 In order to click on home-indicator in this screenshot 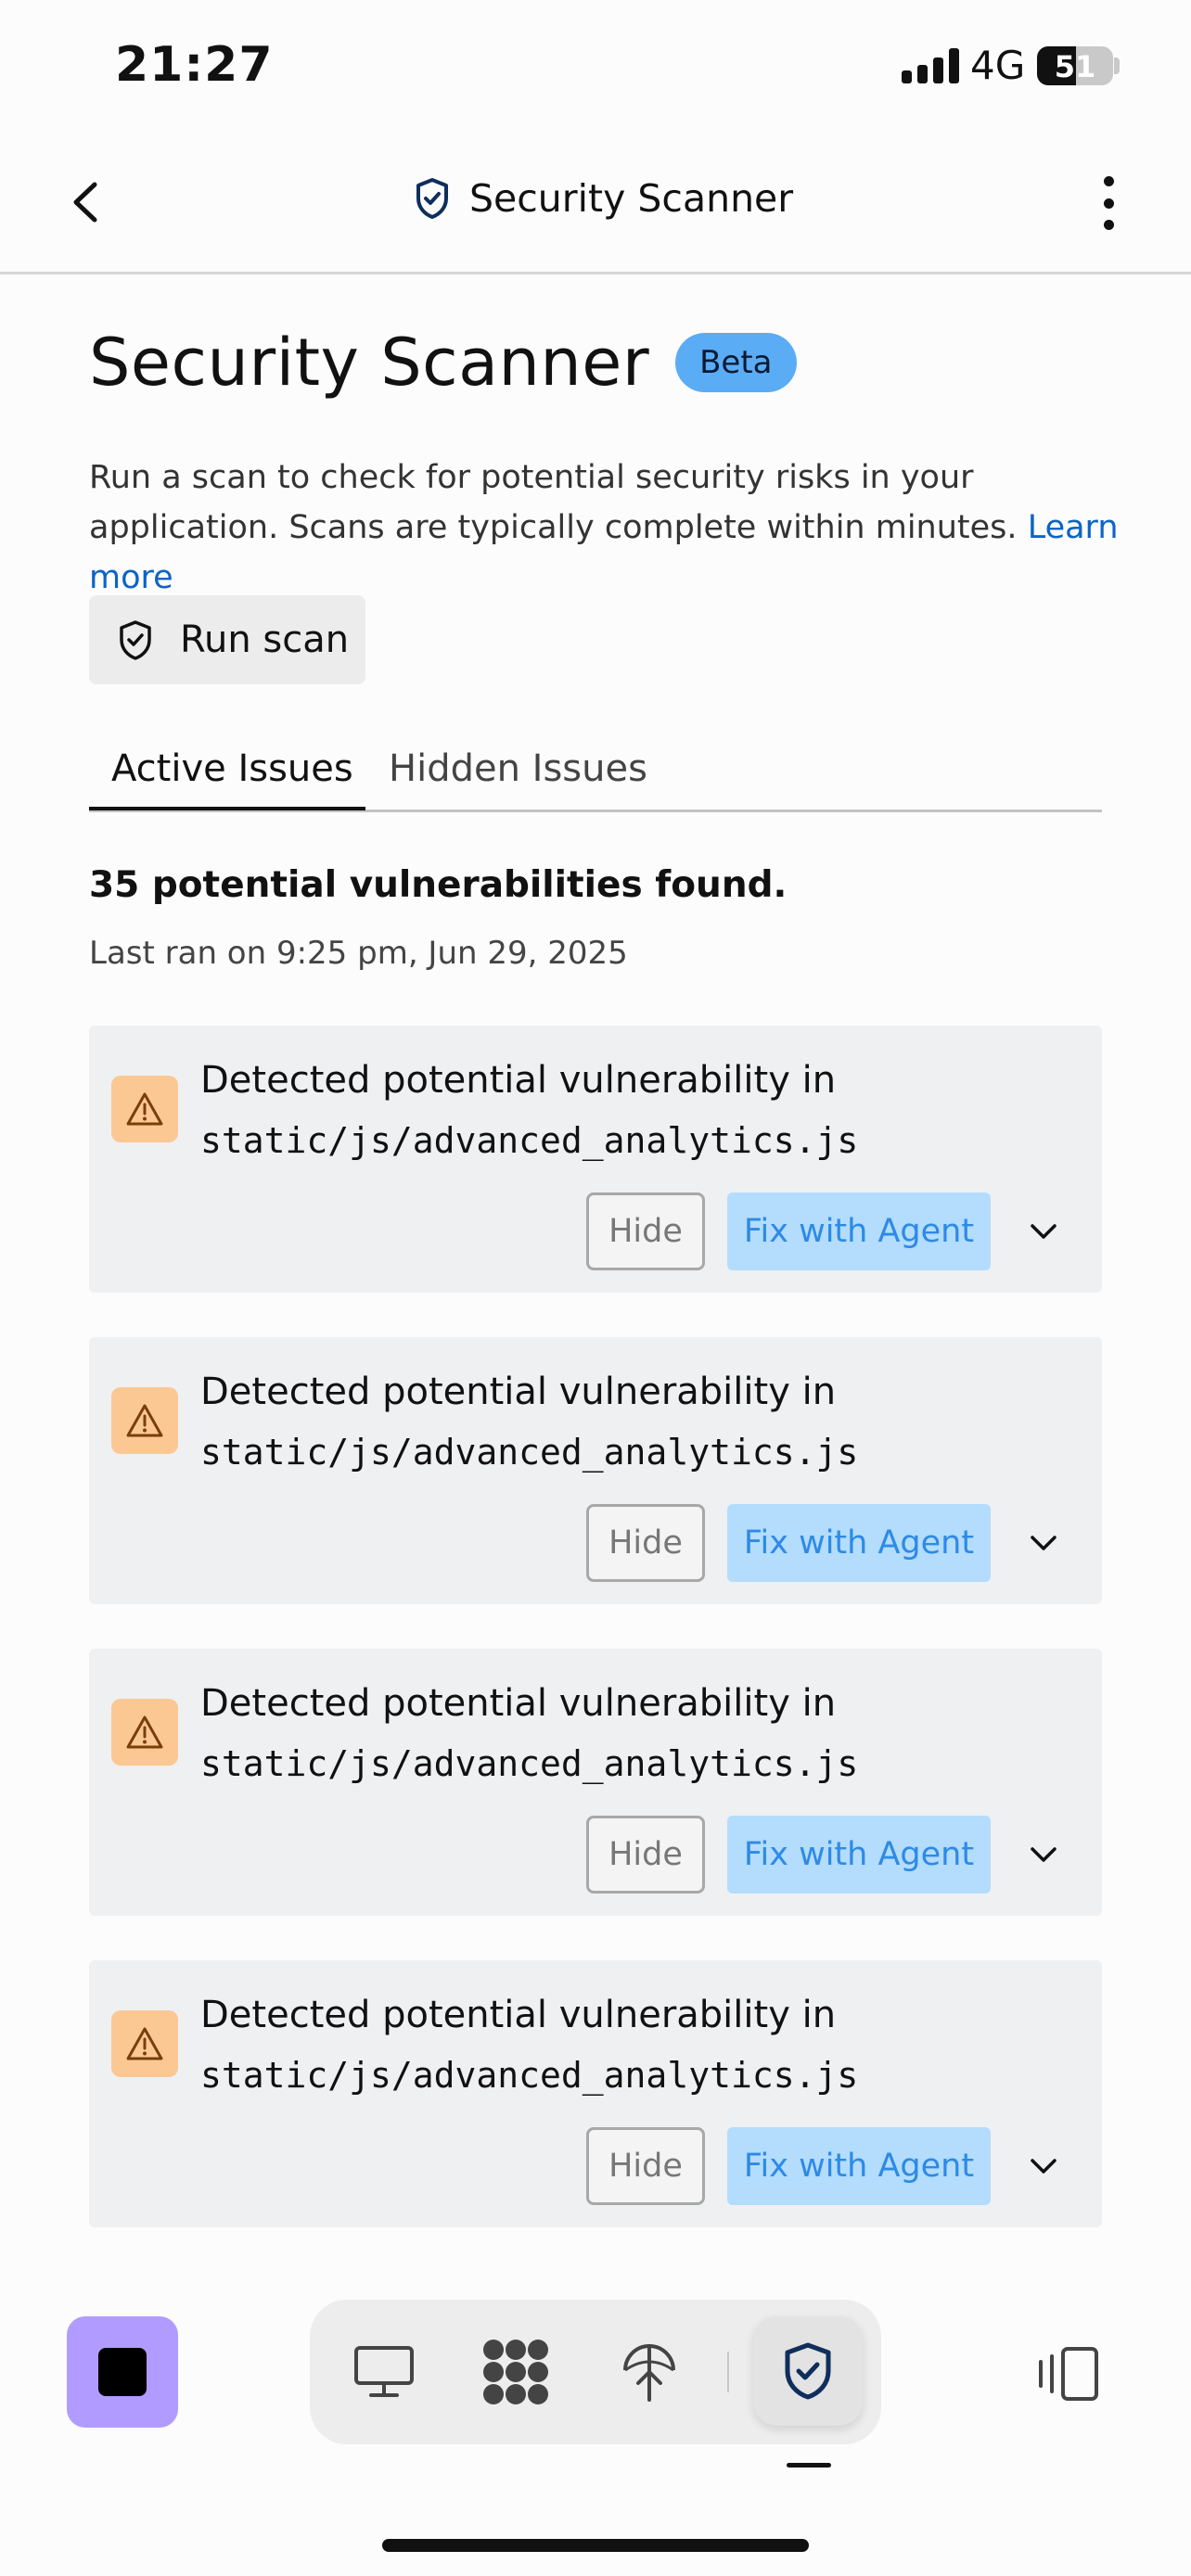, I will do `click(595, 2545)`.